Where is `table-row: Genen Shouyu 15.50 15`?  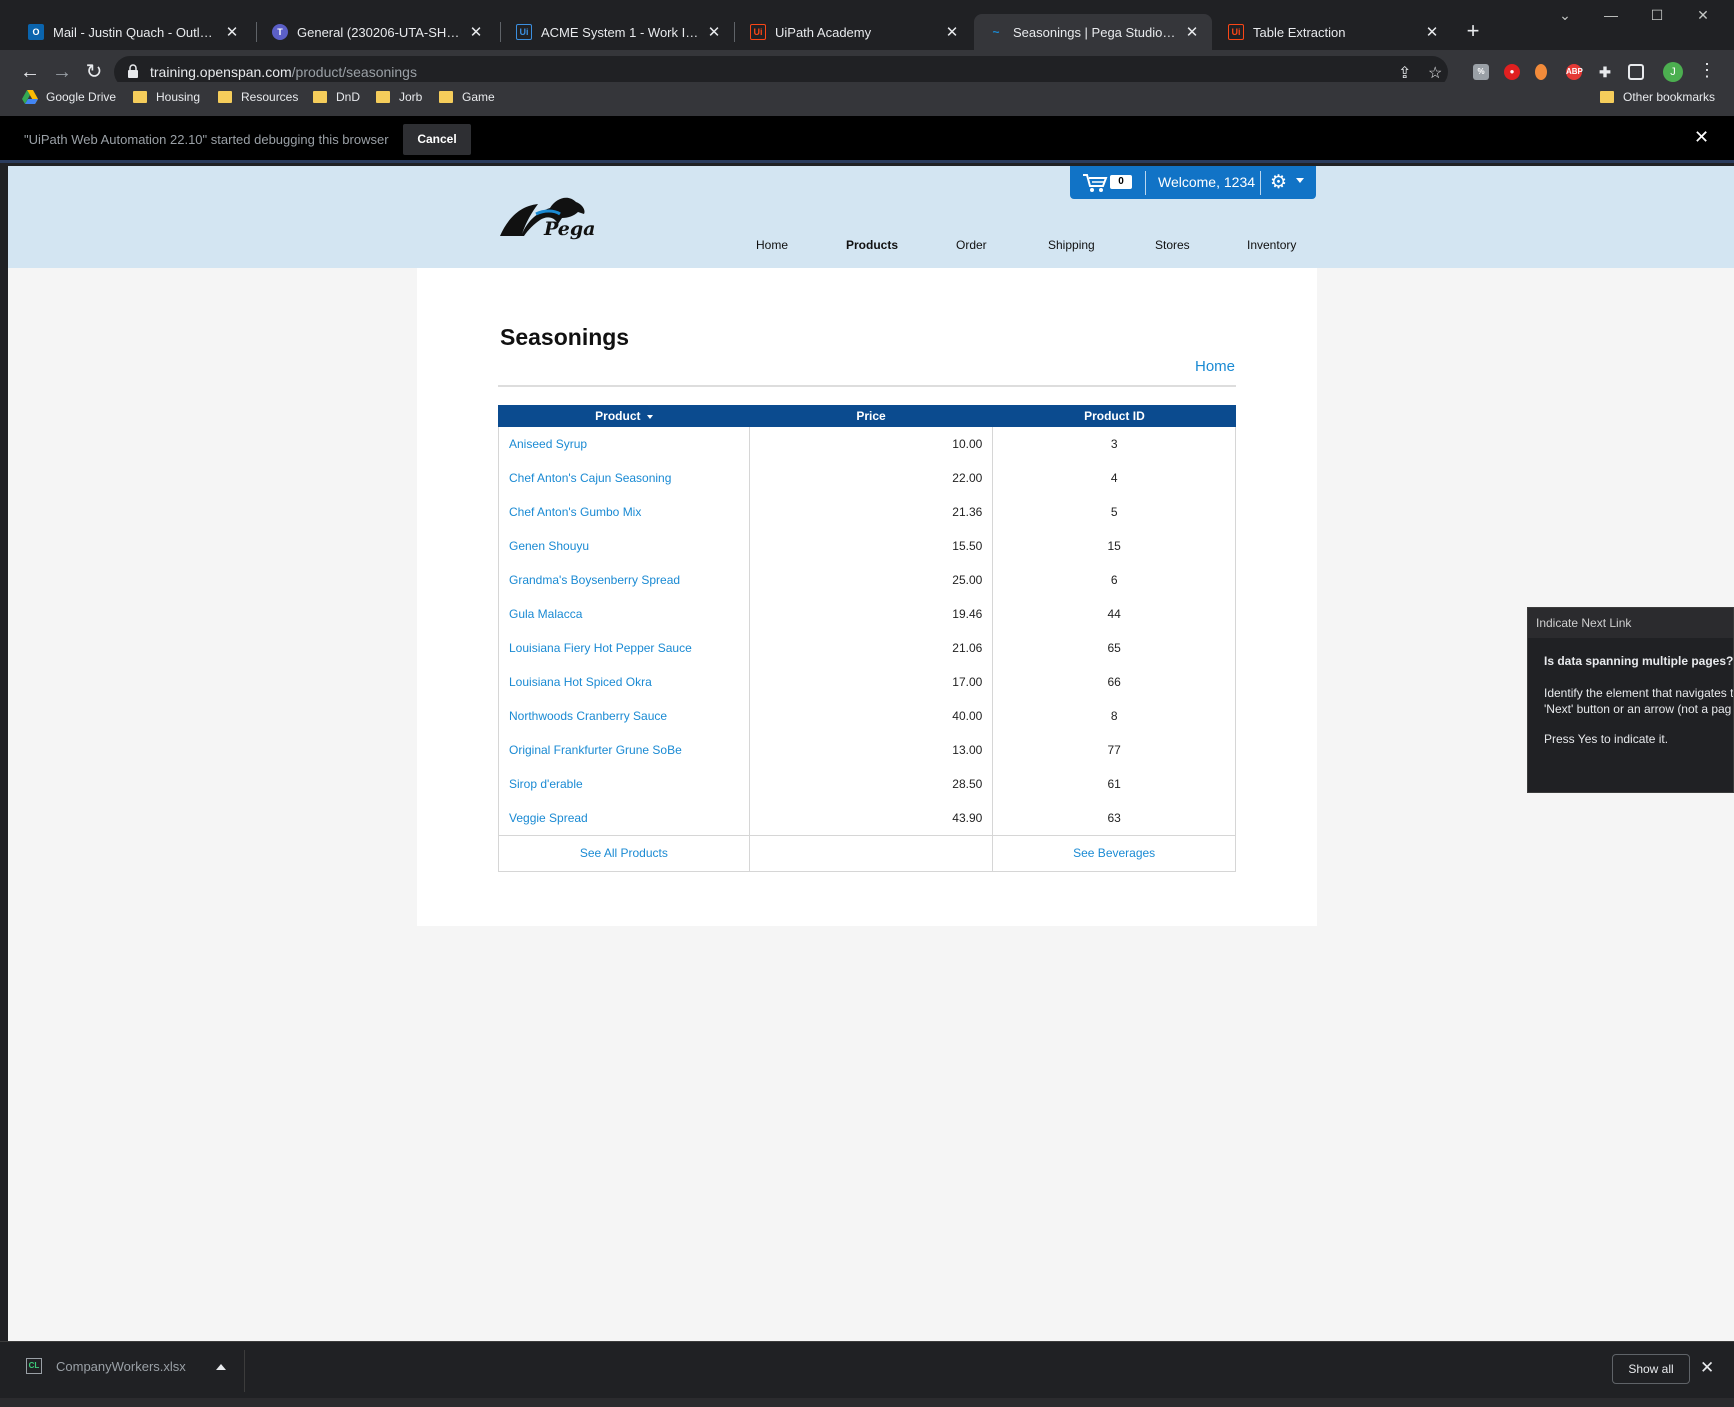 table-row: Genen Shouyu 15.50 15 is located at coordinates (867, 546).